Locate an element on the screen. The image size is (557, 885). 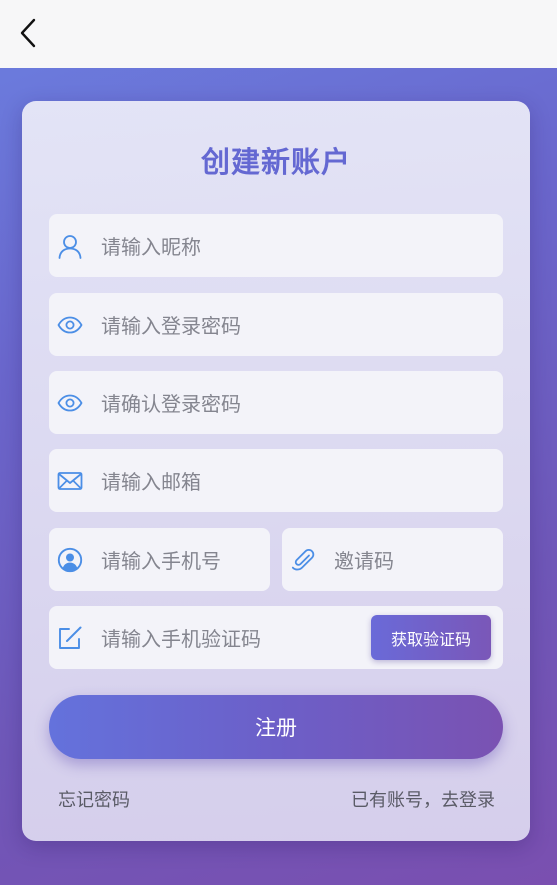
confirm-password-placeholder: 请确认登录密码 is located at coordinates (171, 404).